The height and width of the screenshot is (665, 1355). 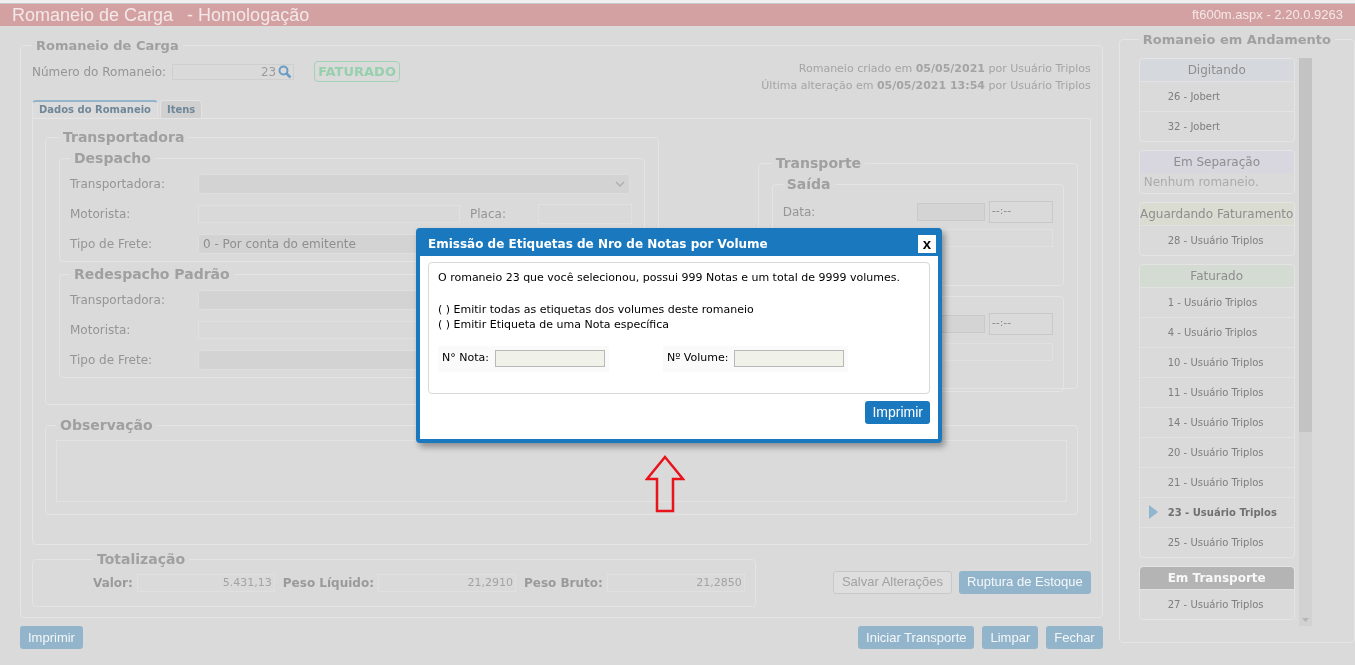 I want to click on up-arrow-drawing, so click(x=665, y=484).